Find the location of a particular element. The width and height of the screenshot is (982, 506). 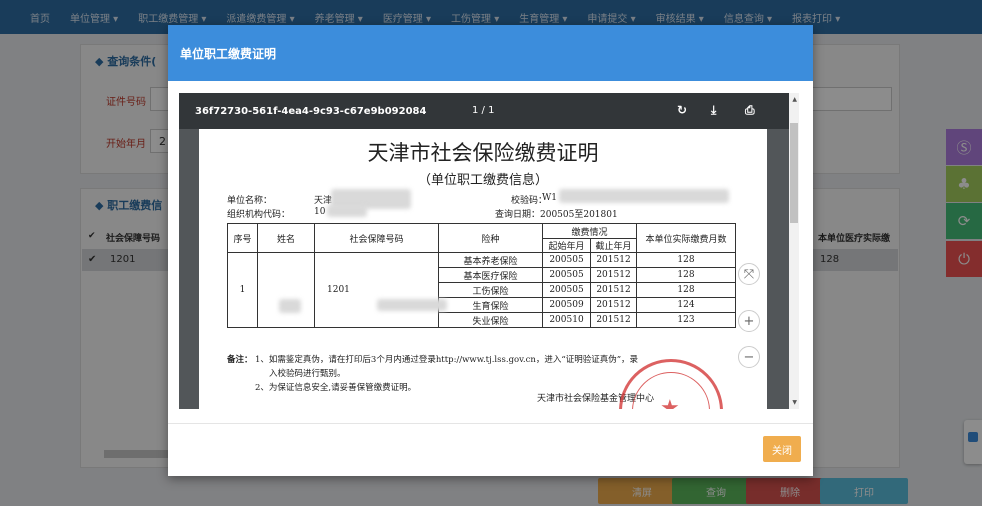

download-icon: ⤓ is located at coordinates (713, 110).